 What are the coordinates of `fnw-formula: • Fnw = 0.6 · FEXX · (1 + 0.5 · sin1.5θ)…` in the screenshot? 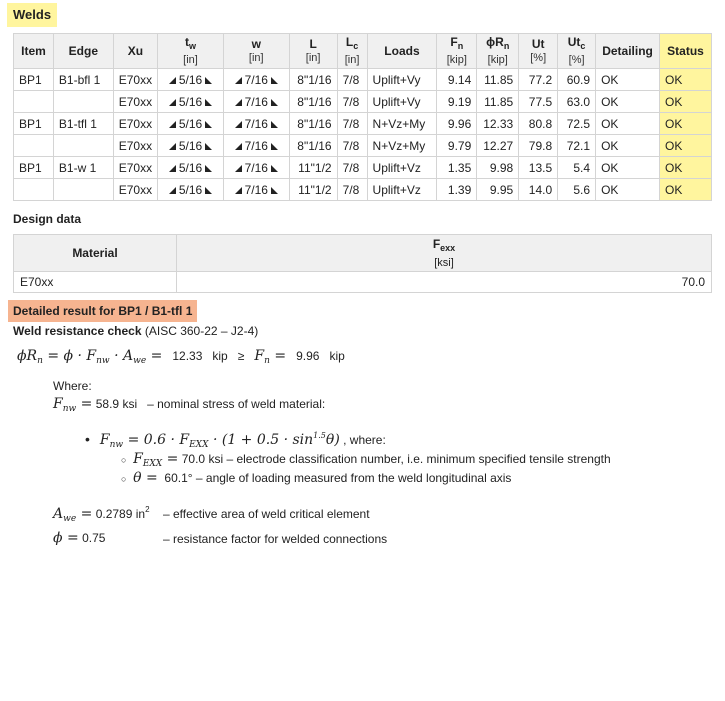 It's located at (235, 440).